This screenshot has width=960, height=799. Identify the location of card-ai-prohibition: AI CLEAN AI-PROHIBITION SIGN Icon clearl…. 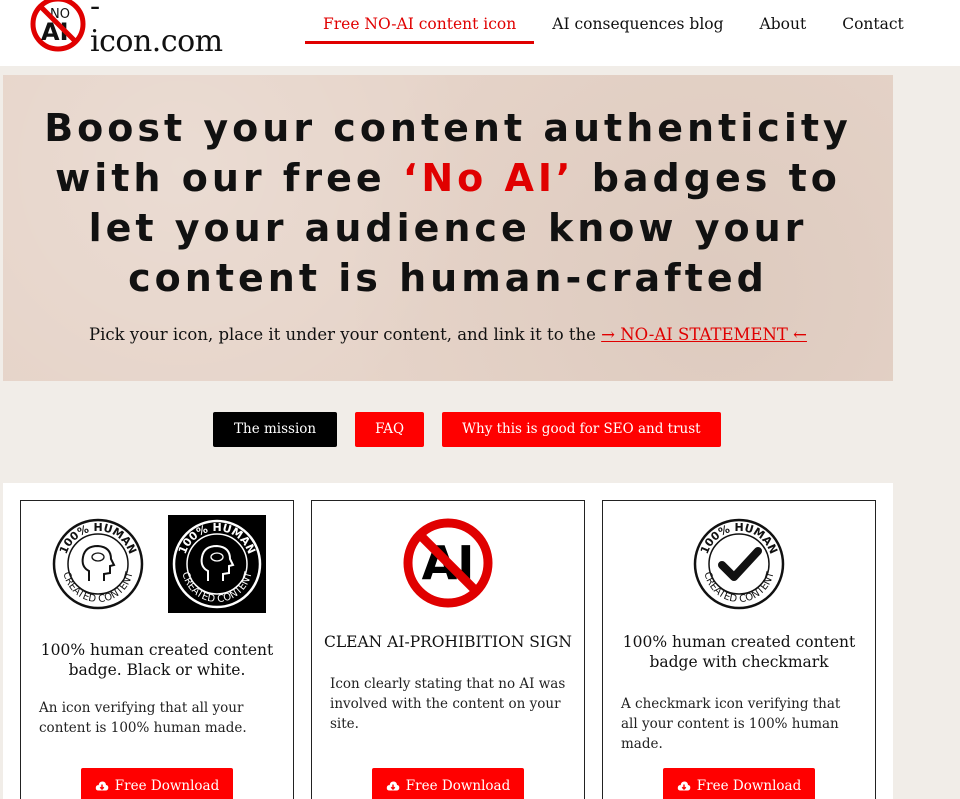
(448, 649).